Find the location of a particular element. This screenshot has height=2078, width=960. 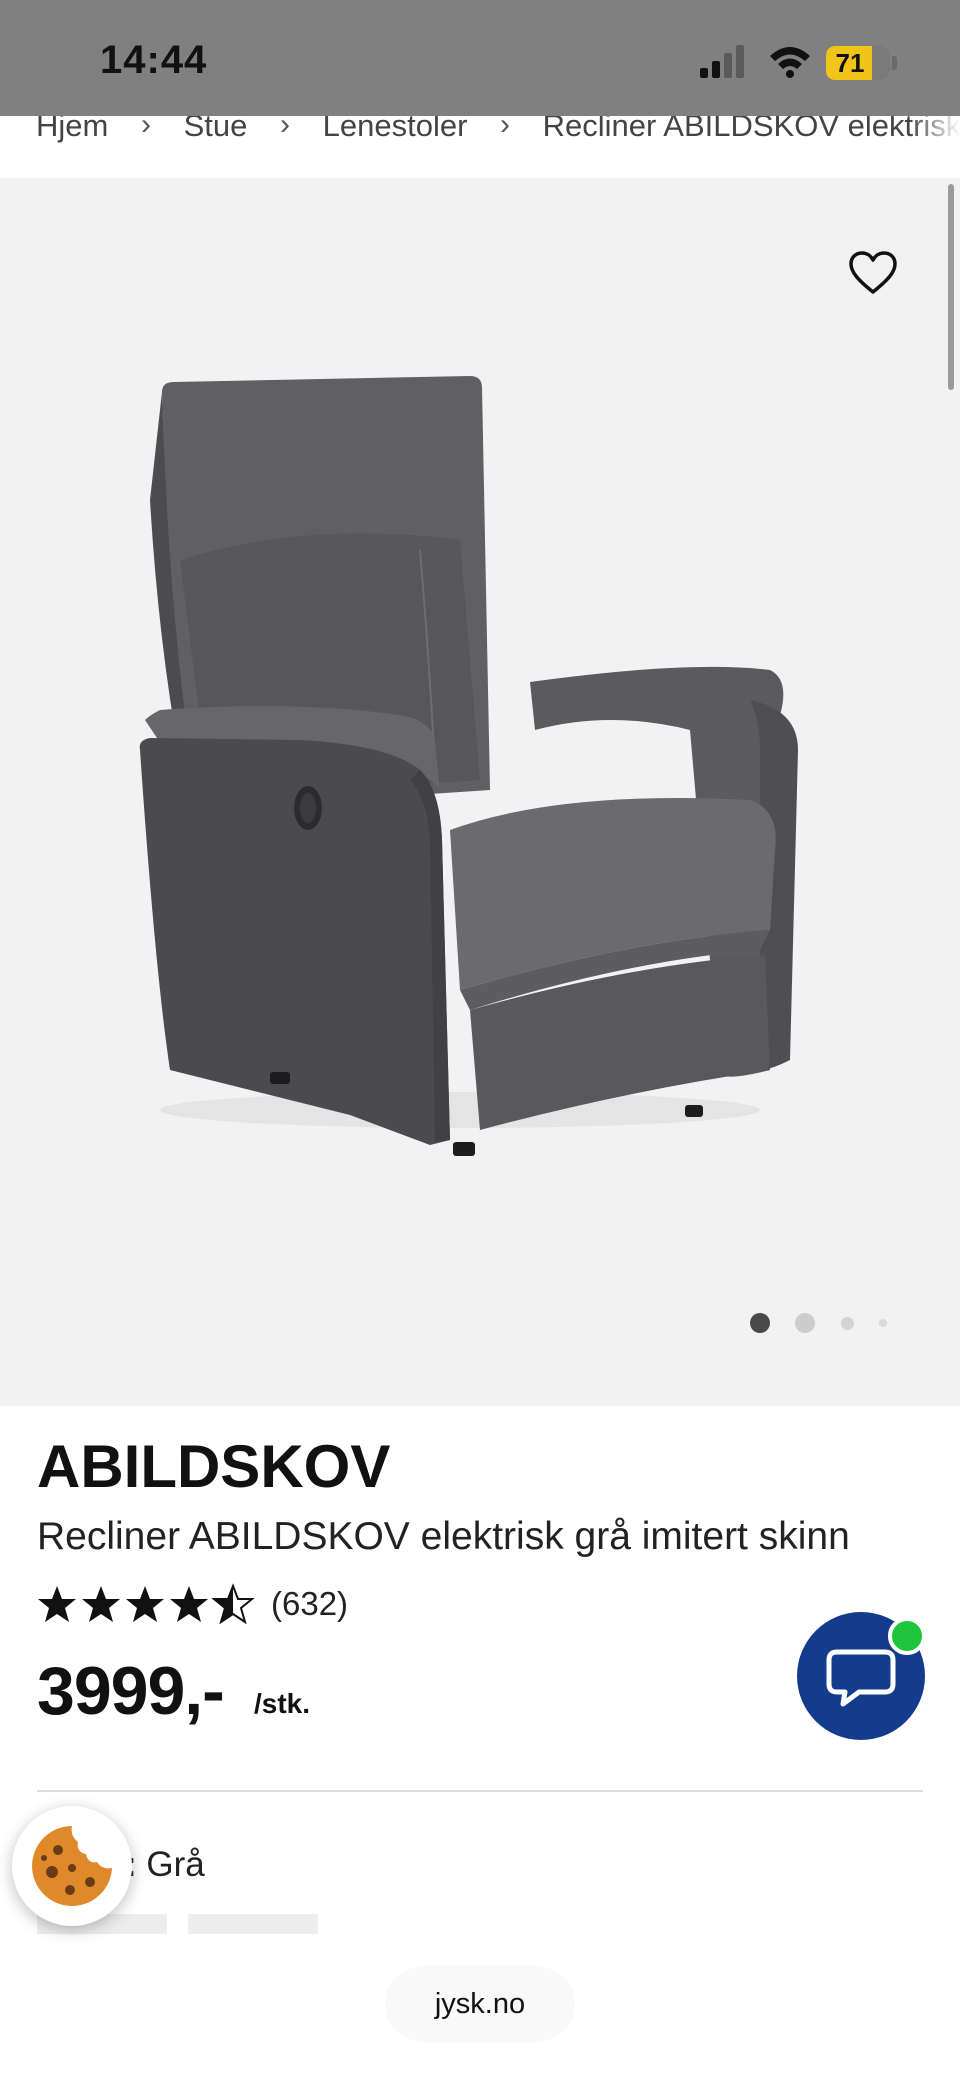

product-price: 3999,- is located at coordinates (131, 1691).